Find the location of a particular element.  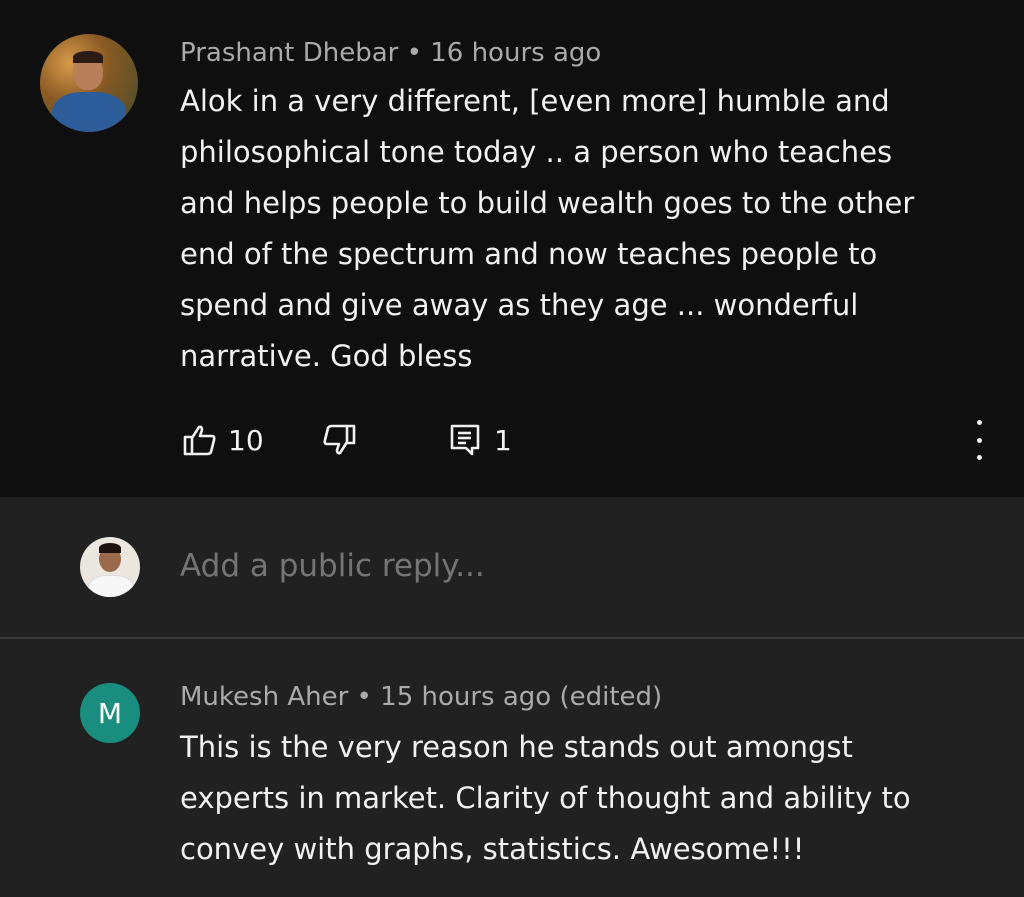

thumbs-down-icon is located at coordinates (339, 440).